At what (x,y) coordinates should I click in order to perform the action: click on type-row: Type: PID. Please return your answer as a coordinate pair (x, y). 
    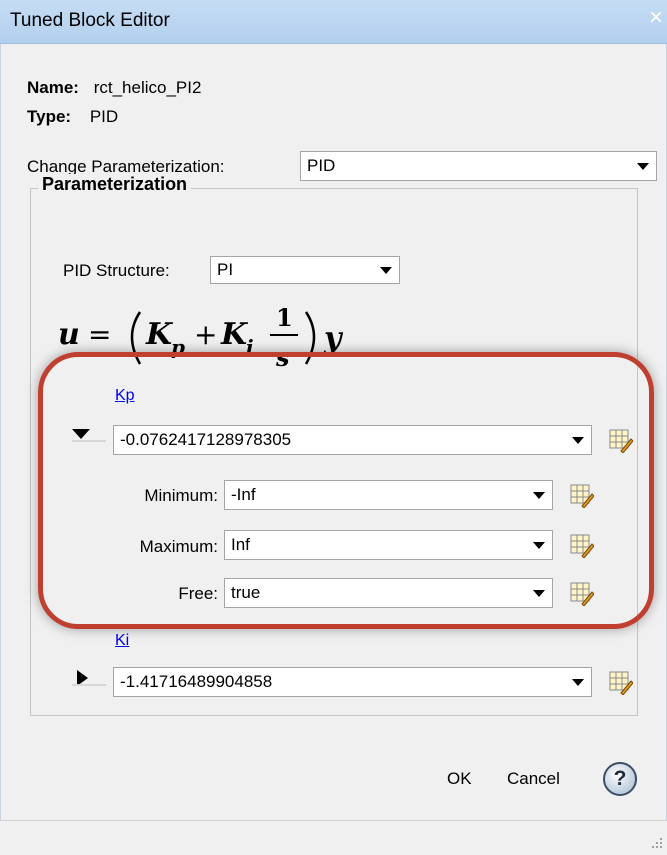
    Looking at the image, I should click on (72, 117).